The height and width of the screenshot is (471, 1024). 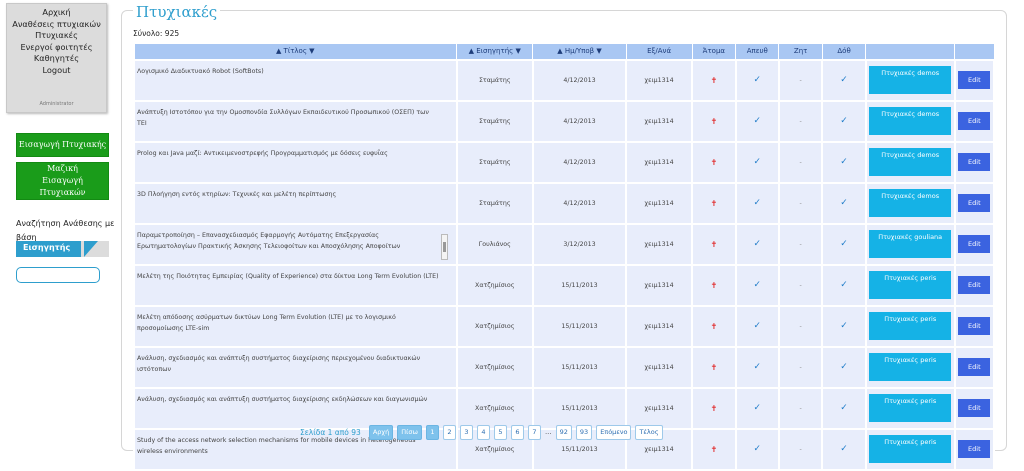 I want to click on search-field-select: Εισηγητής, so click(x=62, y=249).